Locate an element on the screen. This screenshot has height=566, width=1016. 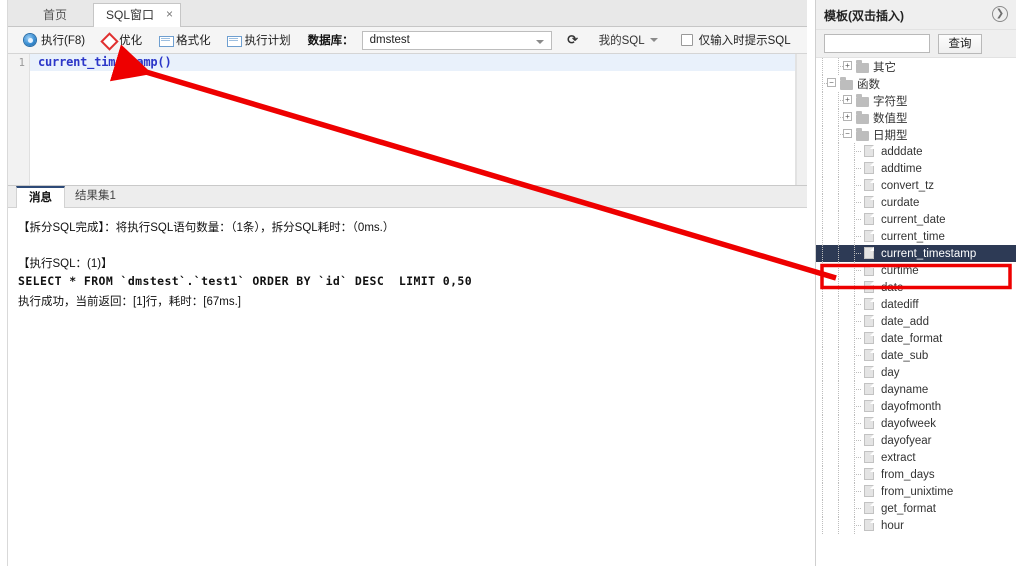
search-input is located at coordinates (877, 43).